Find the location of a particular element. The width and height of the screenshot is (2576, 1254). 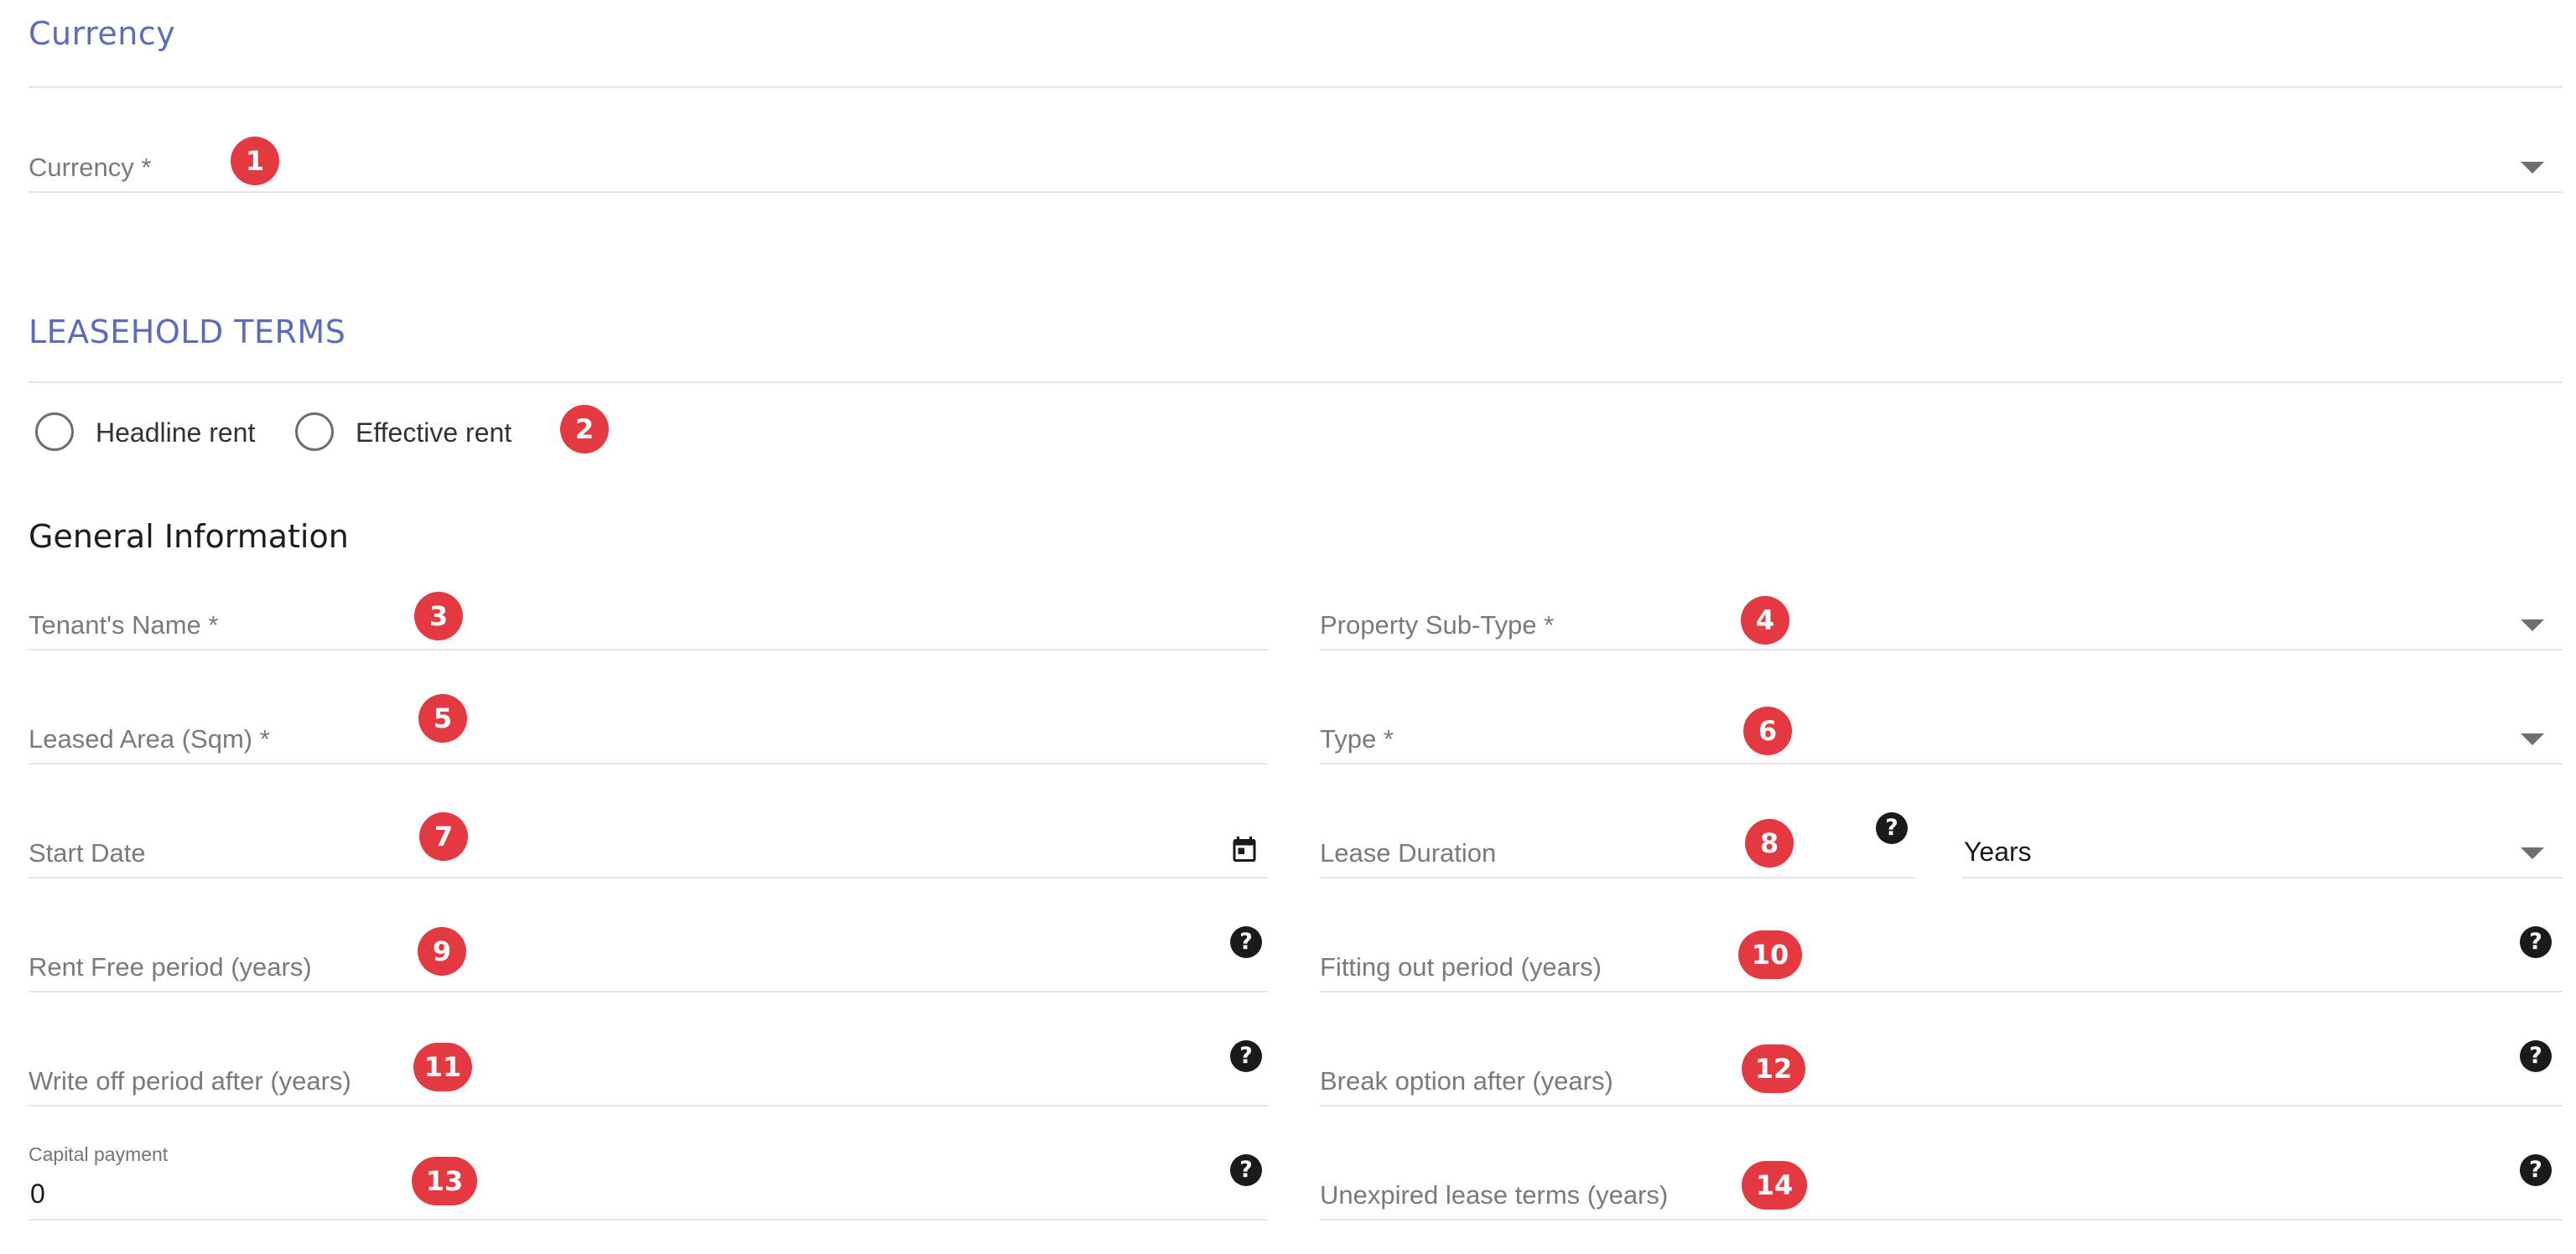

break-option-label: Break option after (years) is located at coordinates (1466, 1081).